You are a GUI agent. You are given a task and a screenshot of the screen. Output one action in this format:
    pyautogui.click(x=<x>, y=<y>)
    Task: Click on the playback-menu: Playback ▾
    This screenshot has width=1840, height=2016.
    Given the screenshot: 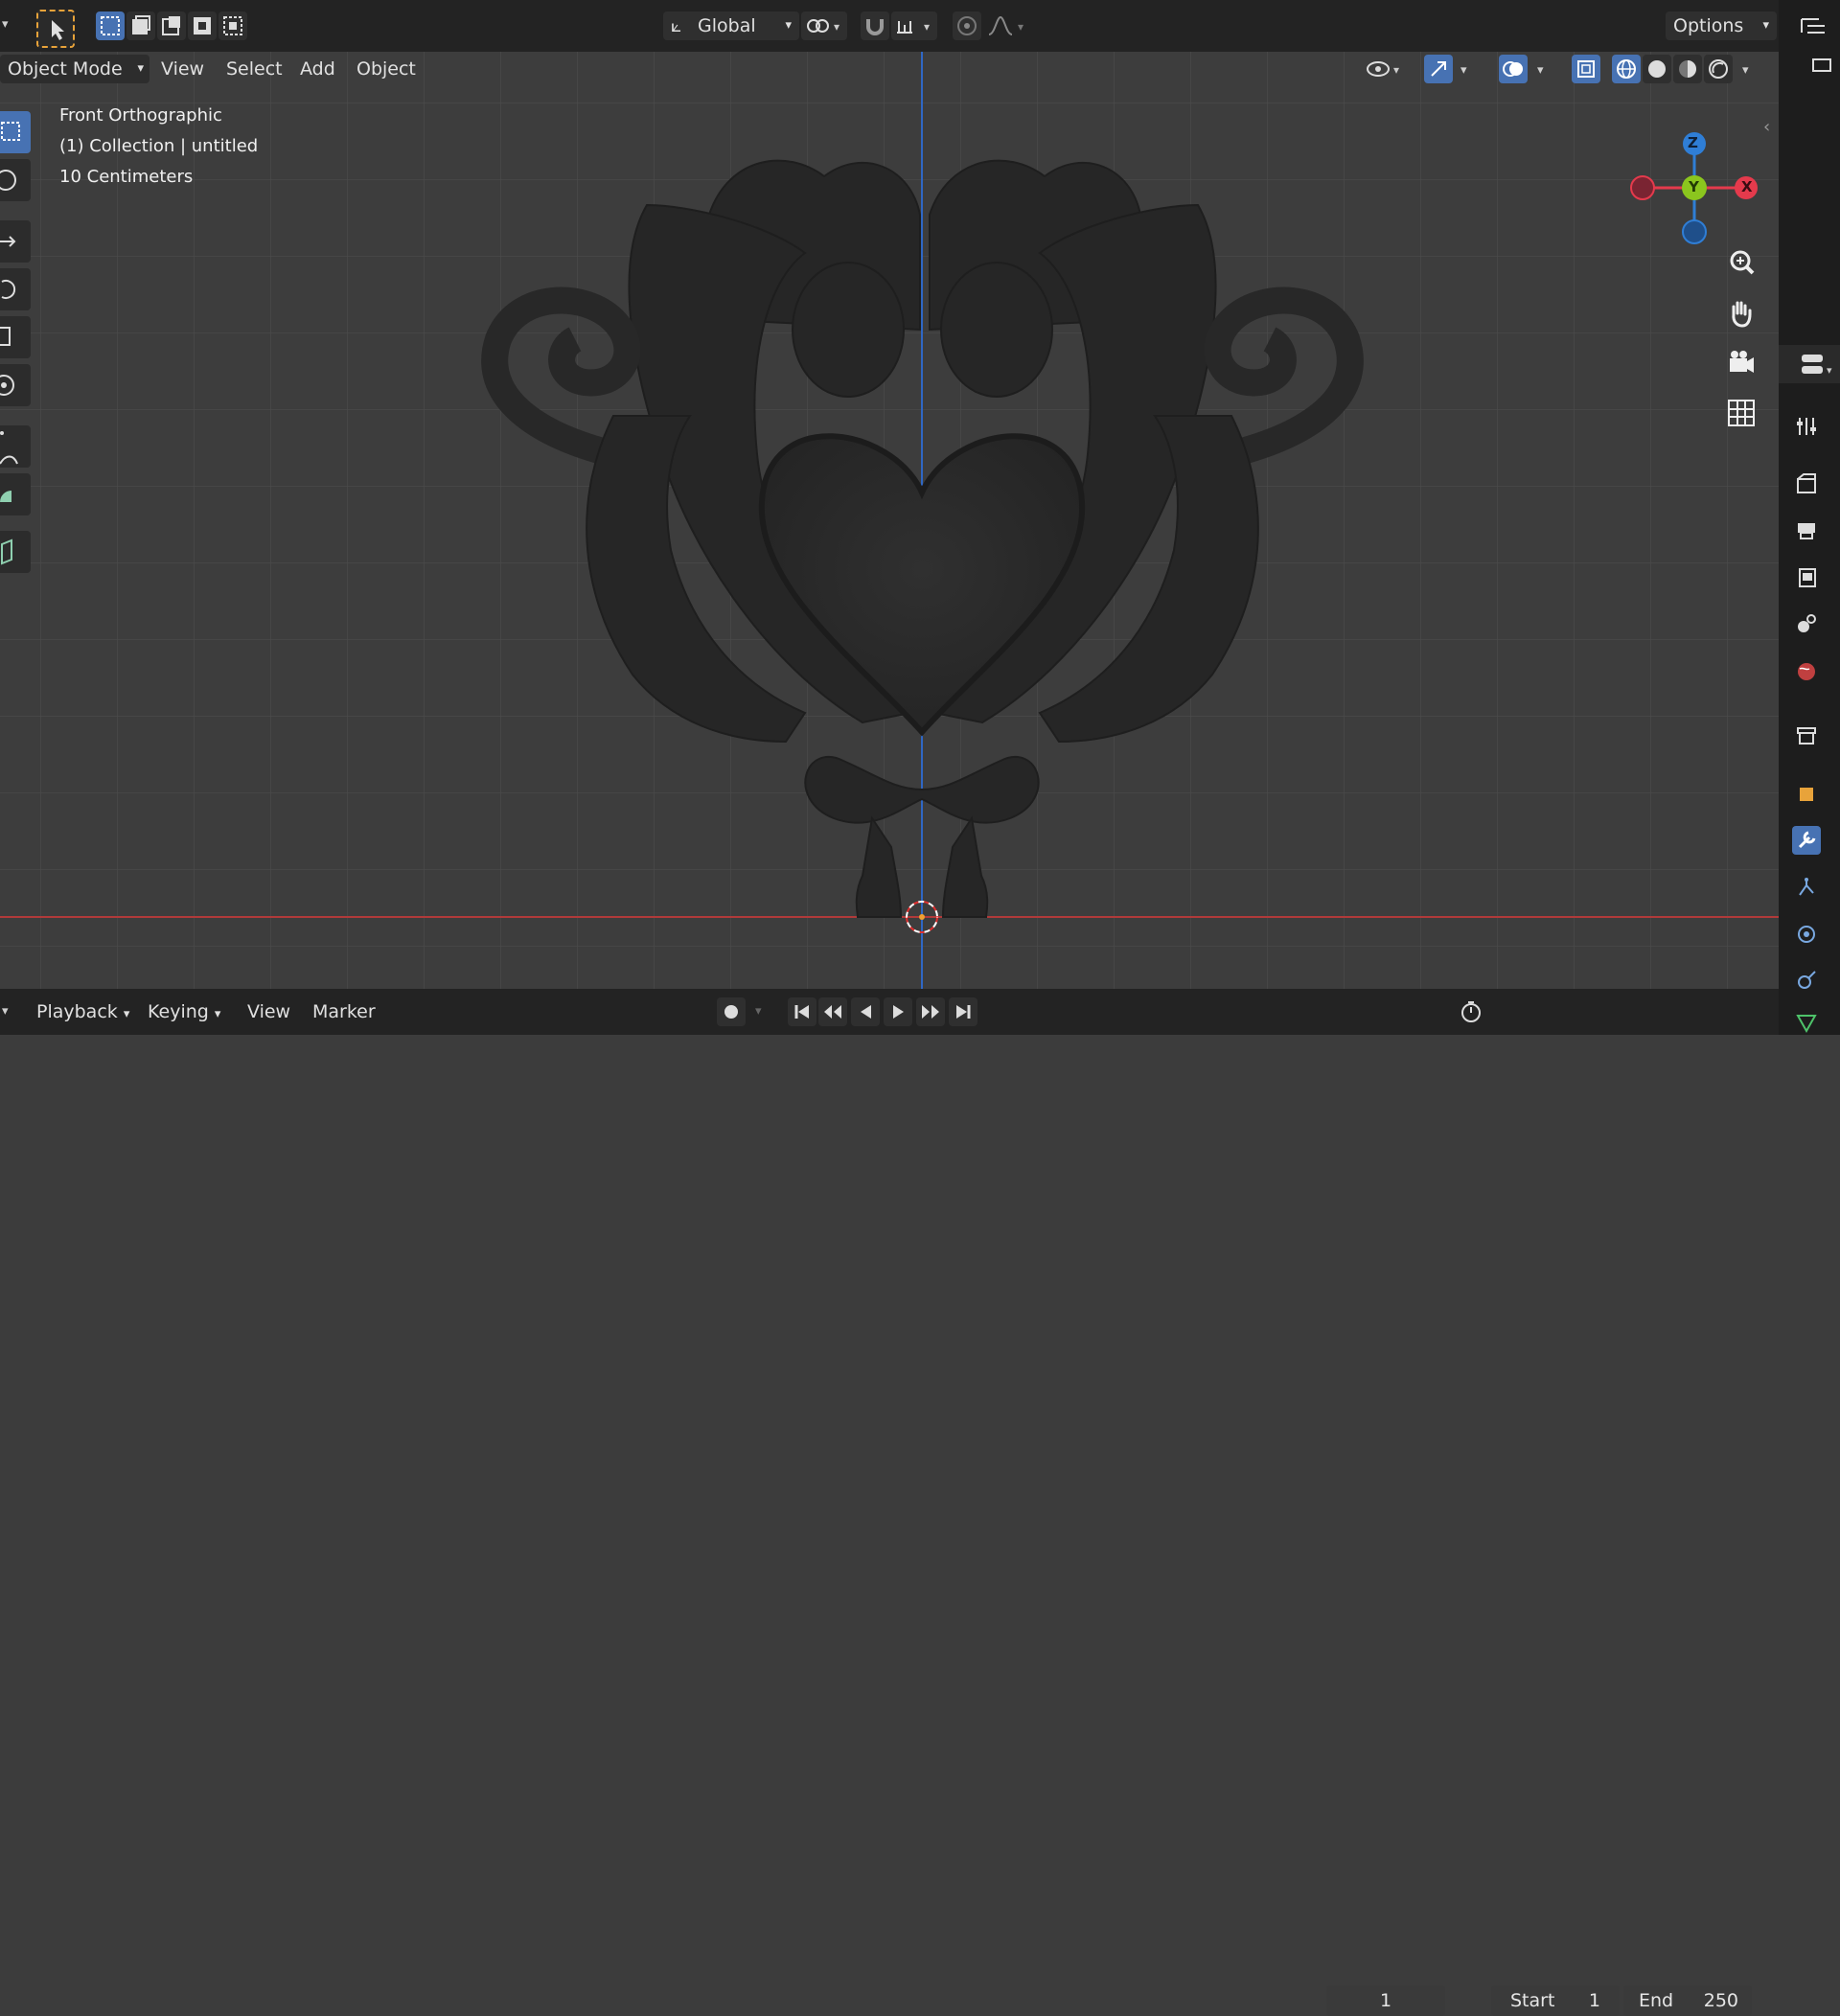 What is the action you would take?
    pyautogui.click(x=83, y=1011)
    